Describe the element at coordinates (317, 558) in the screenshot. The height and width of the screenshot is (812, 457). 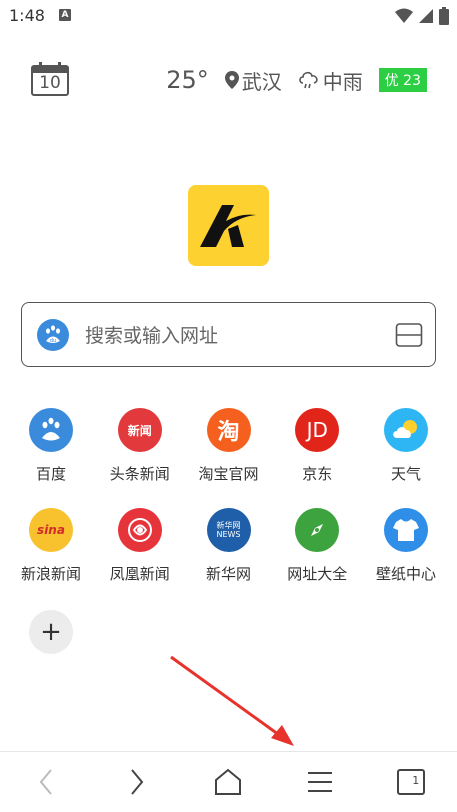
I see `shortcut-url-directory: 网址大全` at that location.